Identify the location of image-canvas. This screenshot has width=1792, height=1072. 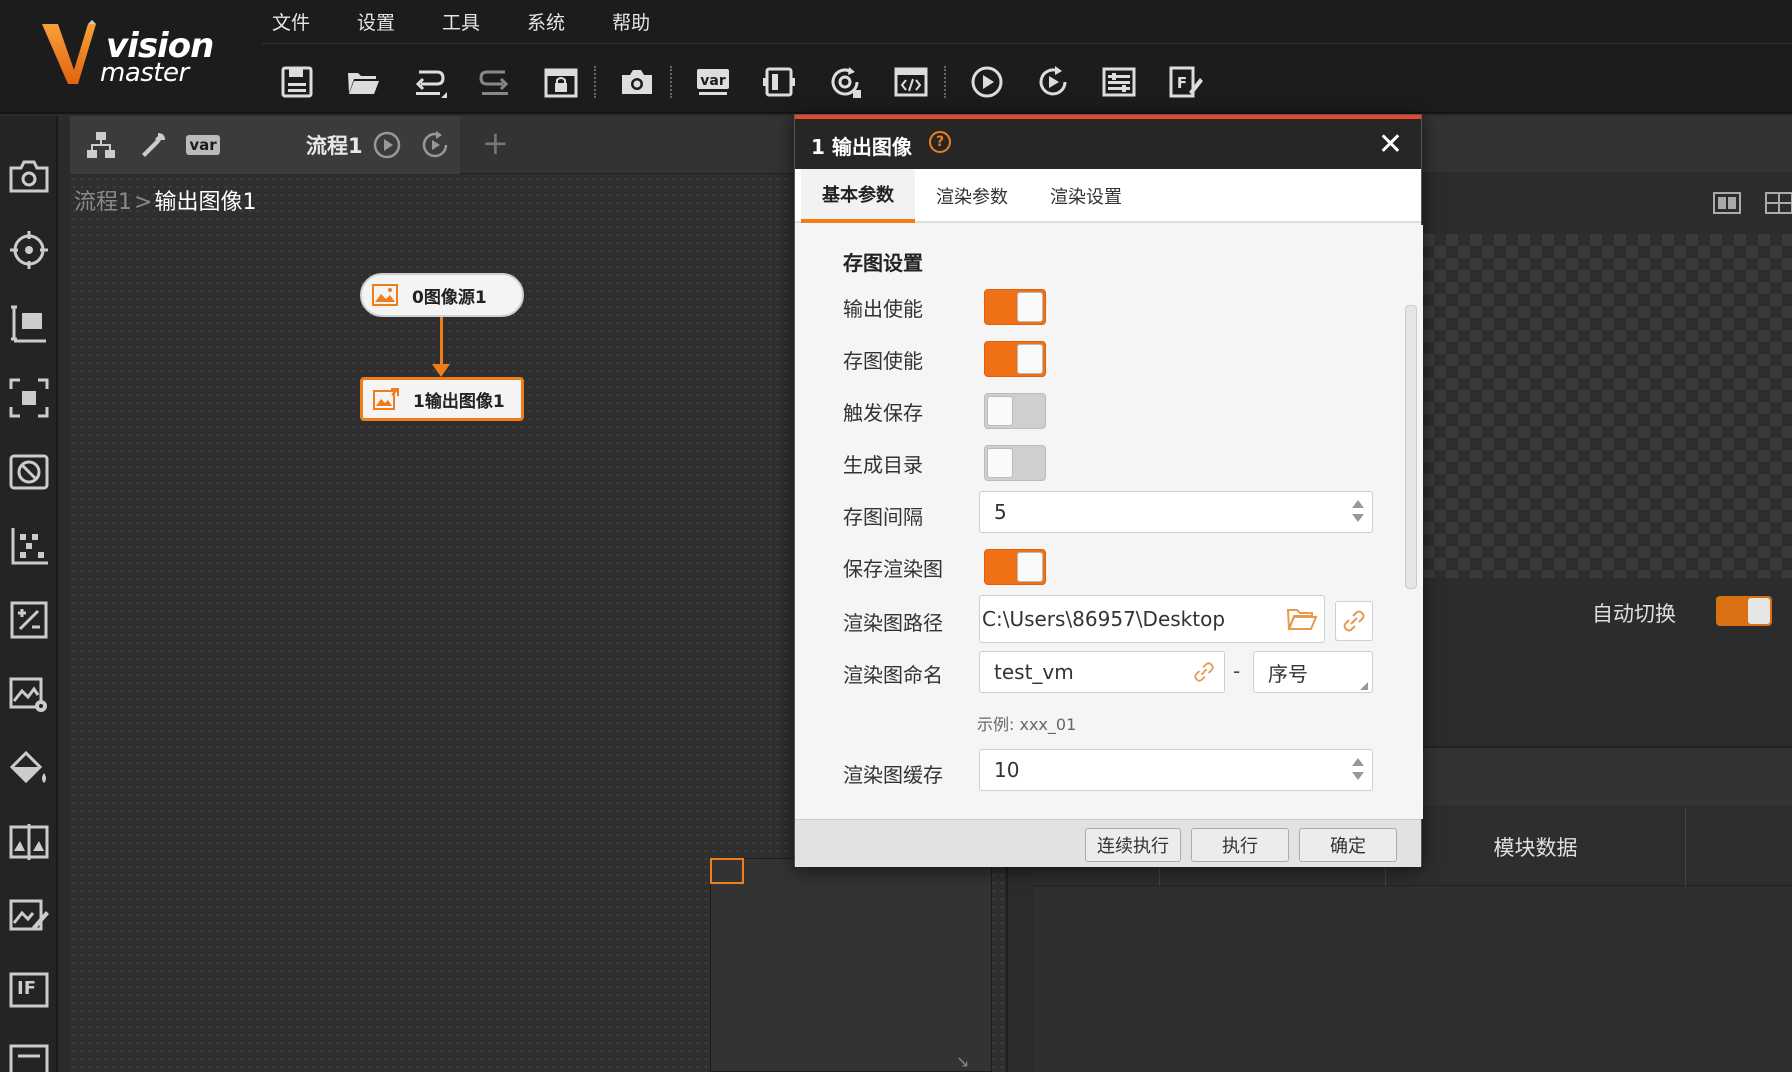
(1607, 406).